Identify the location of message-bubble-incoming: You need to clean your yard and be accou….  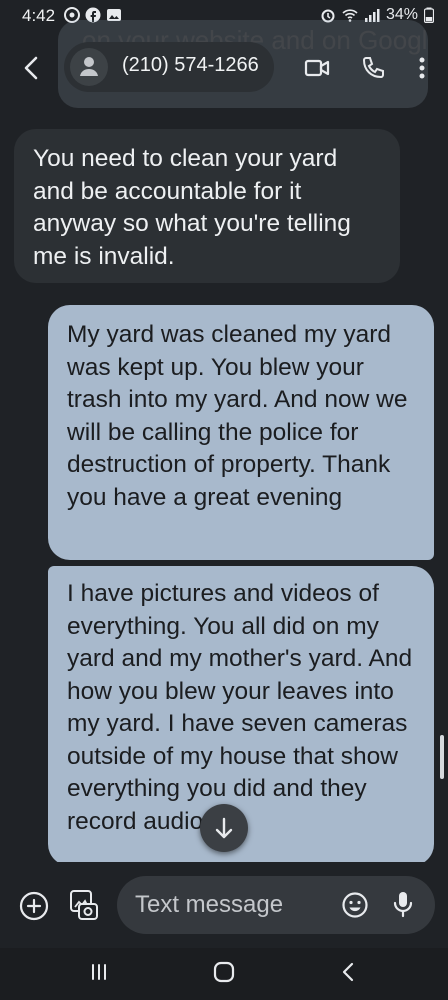
(207, 206).